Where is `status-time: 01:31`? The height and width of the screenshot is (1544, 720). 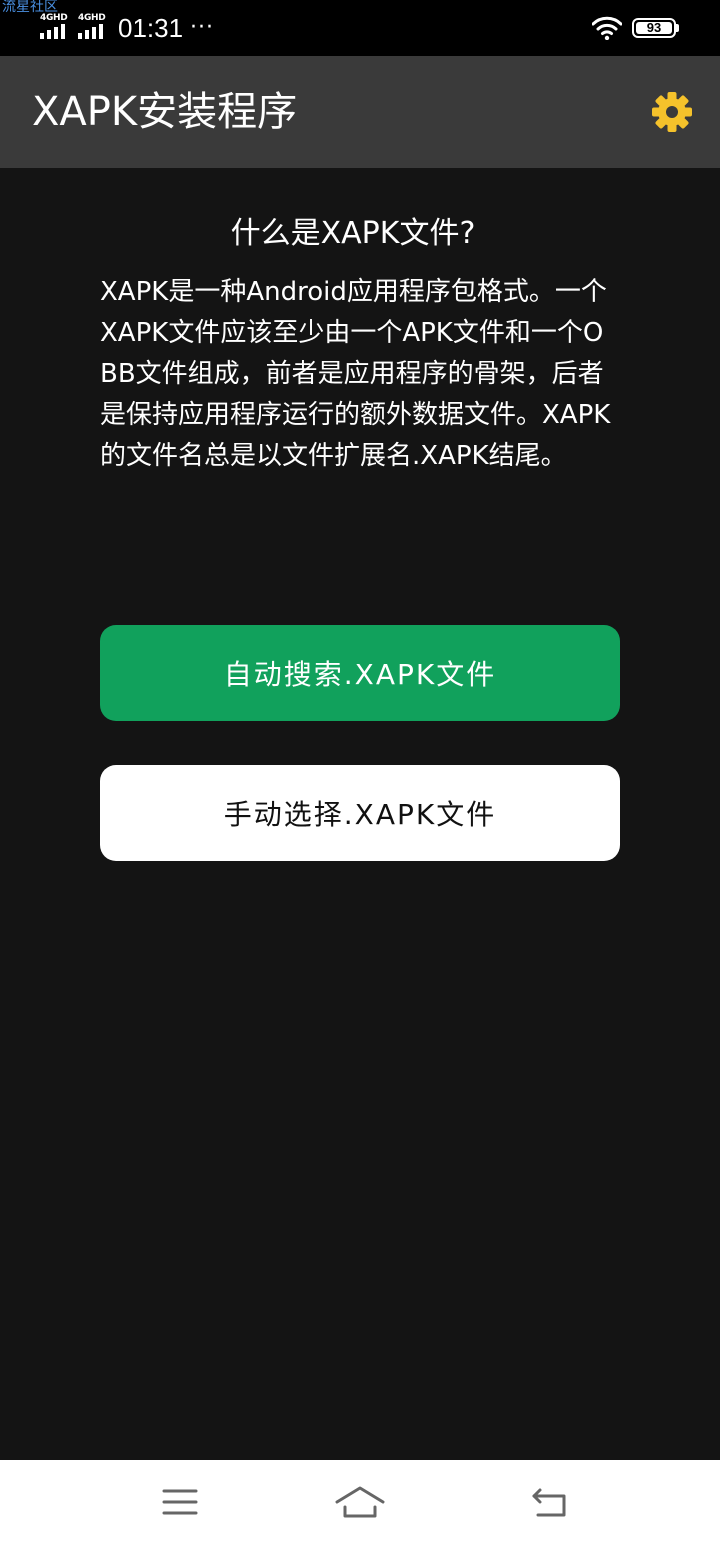
status-time: 01:31 is located at coordinates (151, 28).